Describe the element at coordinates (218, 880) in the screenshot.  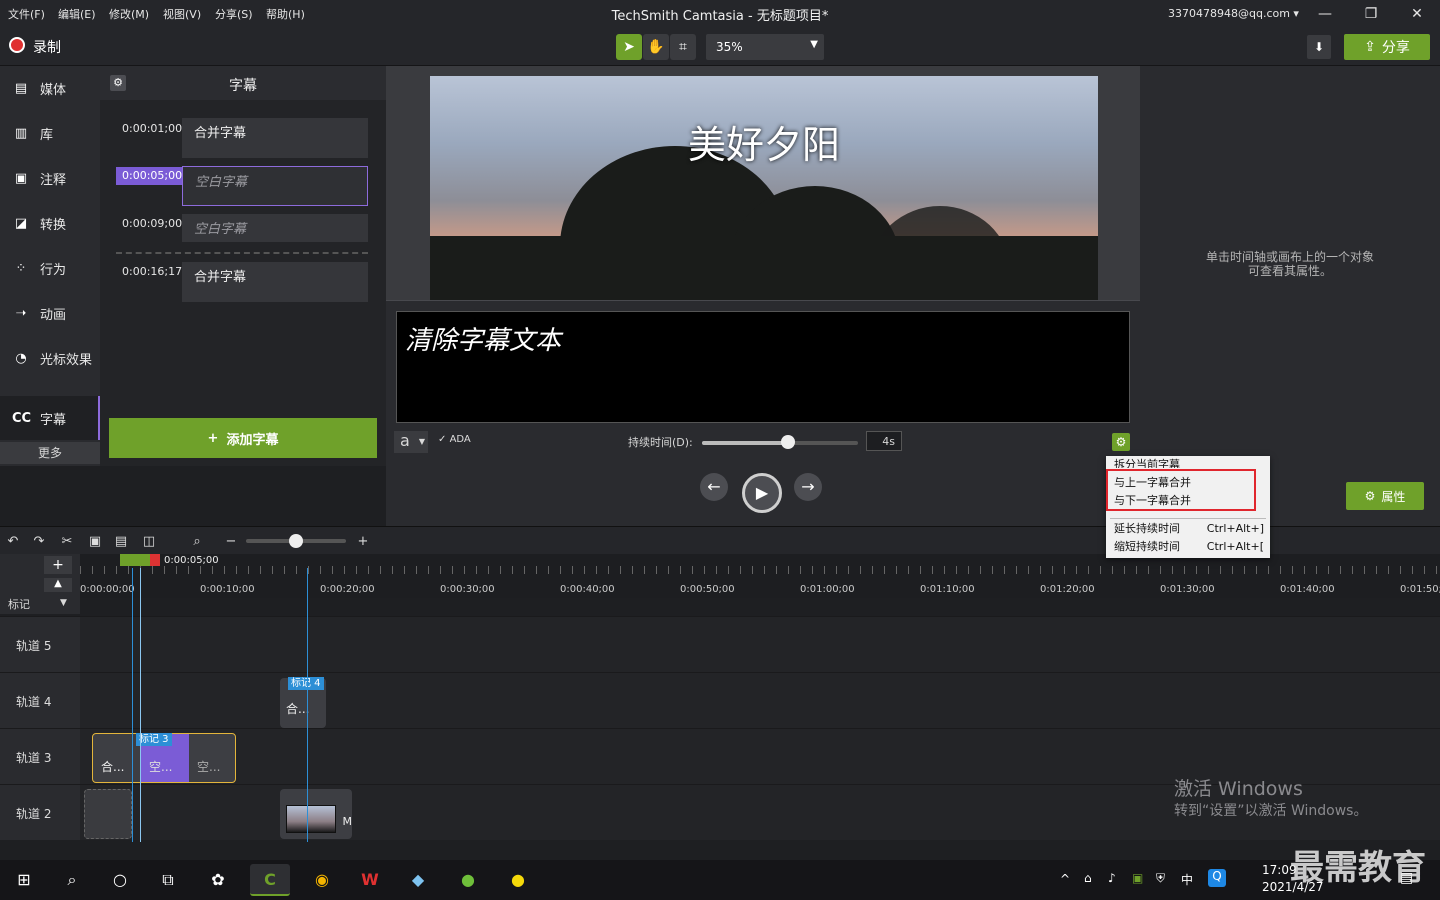
I see `app-icon: ✿` at that location.